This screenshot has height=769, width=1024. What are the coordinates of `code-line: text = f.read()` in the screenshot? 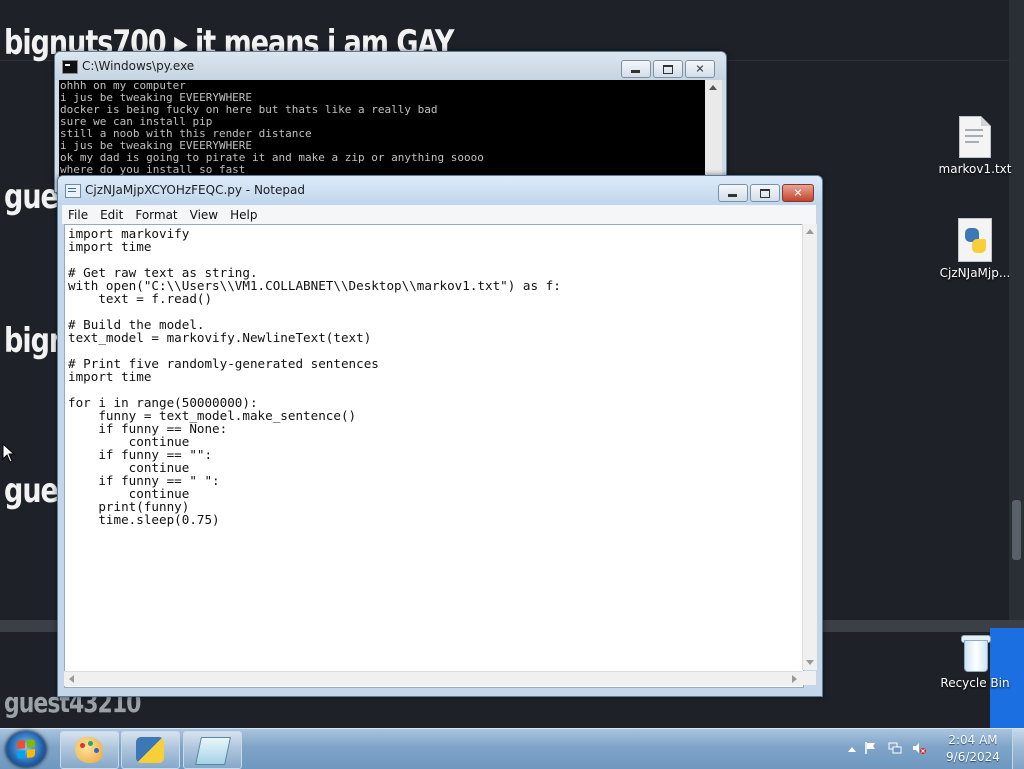 It's located at (140, 298).